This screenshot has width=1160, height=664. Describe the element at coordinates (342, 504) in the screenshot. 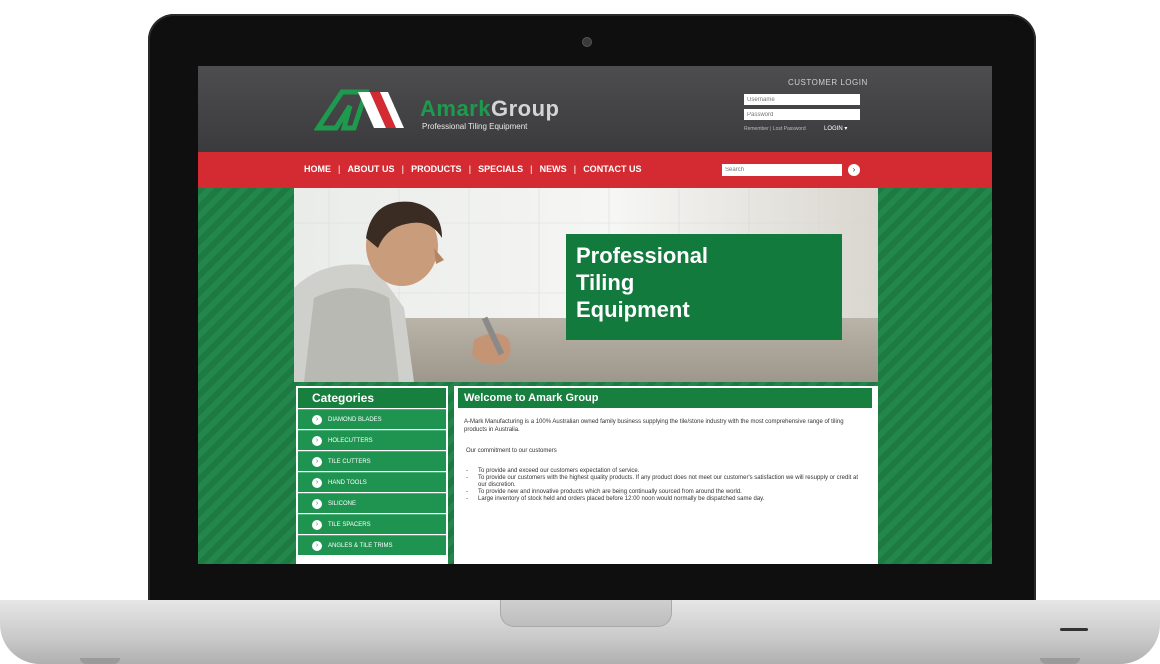

I see `category-label: SILICONE` at that location.